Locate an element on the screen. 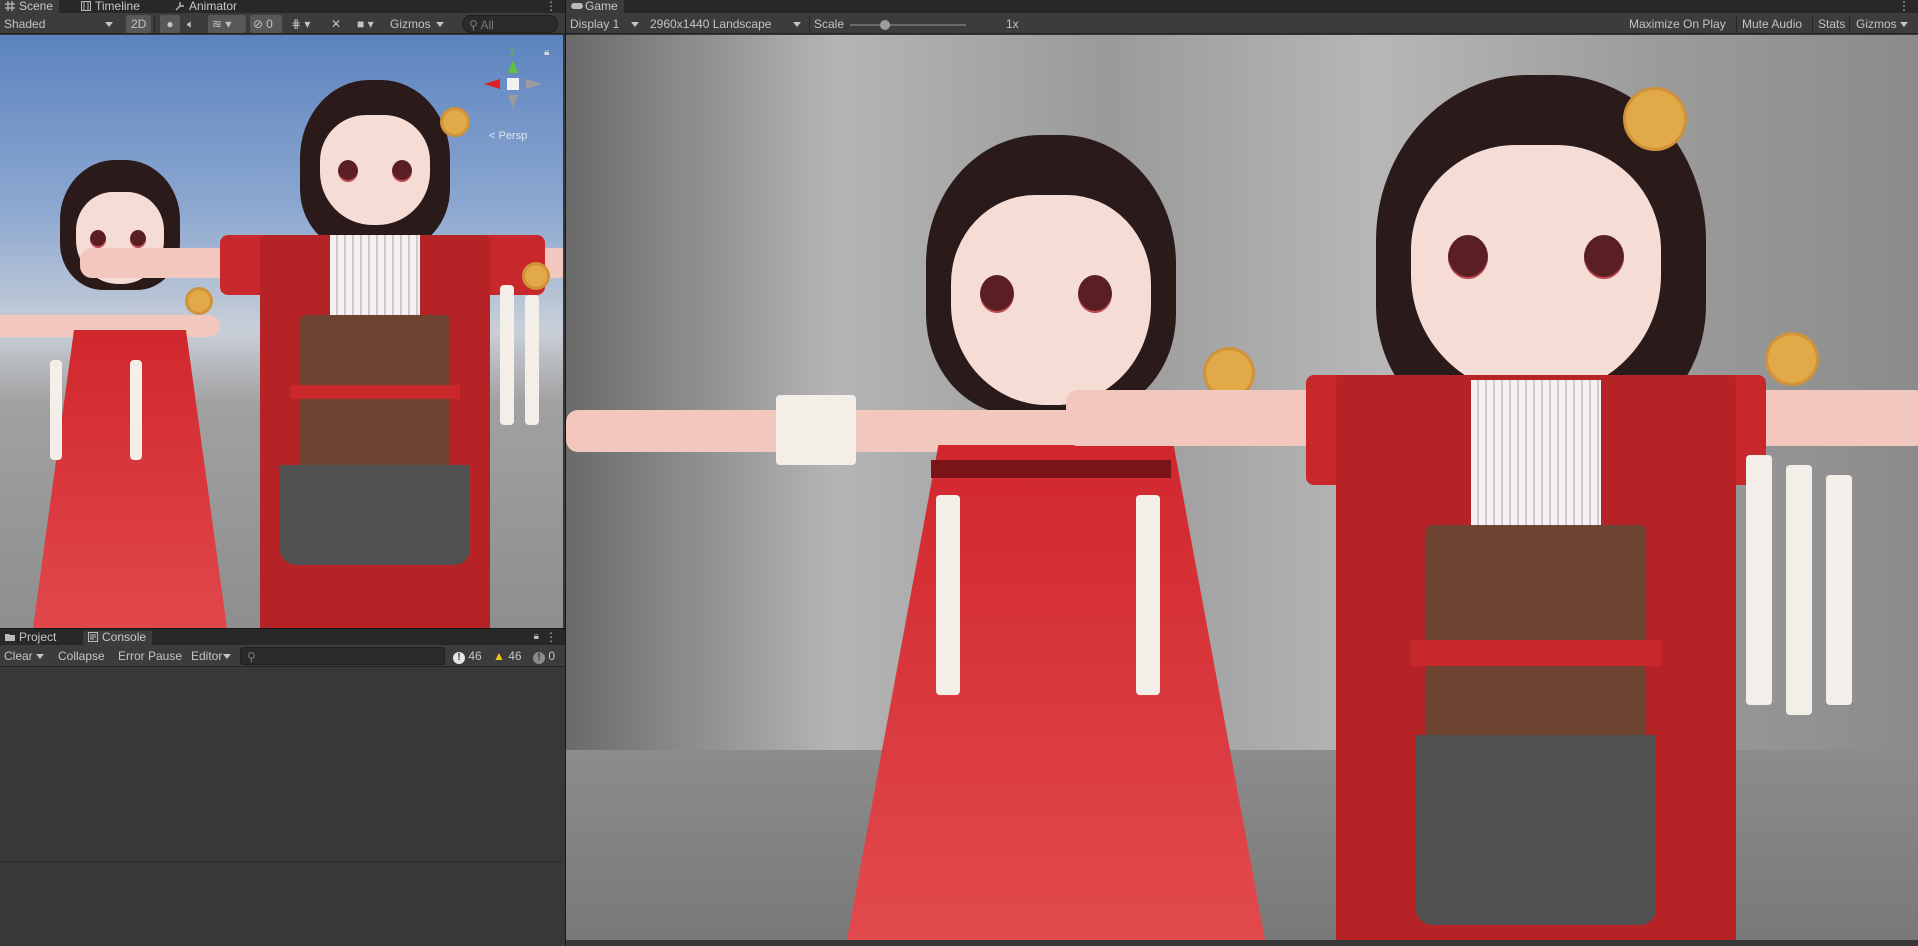  resolution-dropdown: 2960x1440 Landscape is located at coordinates (726, 24).